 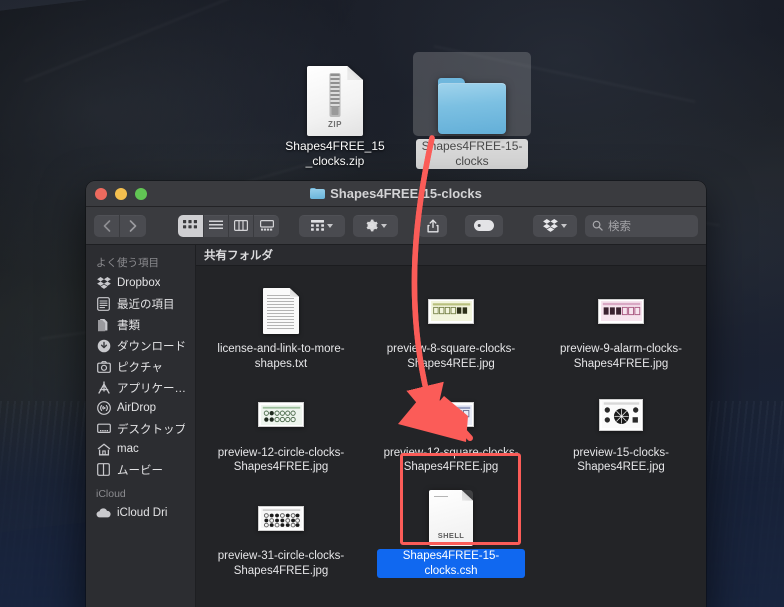 I want to click on group-by-button, so click(x=322, y=225).